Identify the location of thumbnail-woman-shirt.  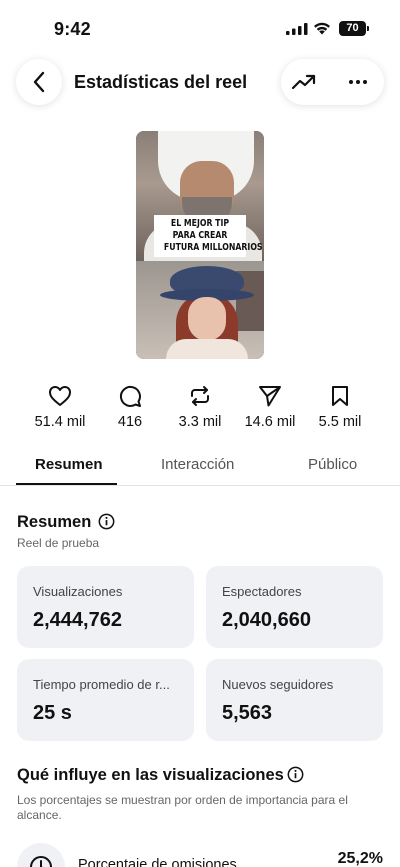
(207, 349).